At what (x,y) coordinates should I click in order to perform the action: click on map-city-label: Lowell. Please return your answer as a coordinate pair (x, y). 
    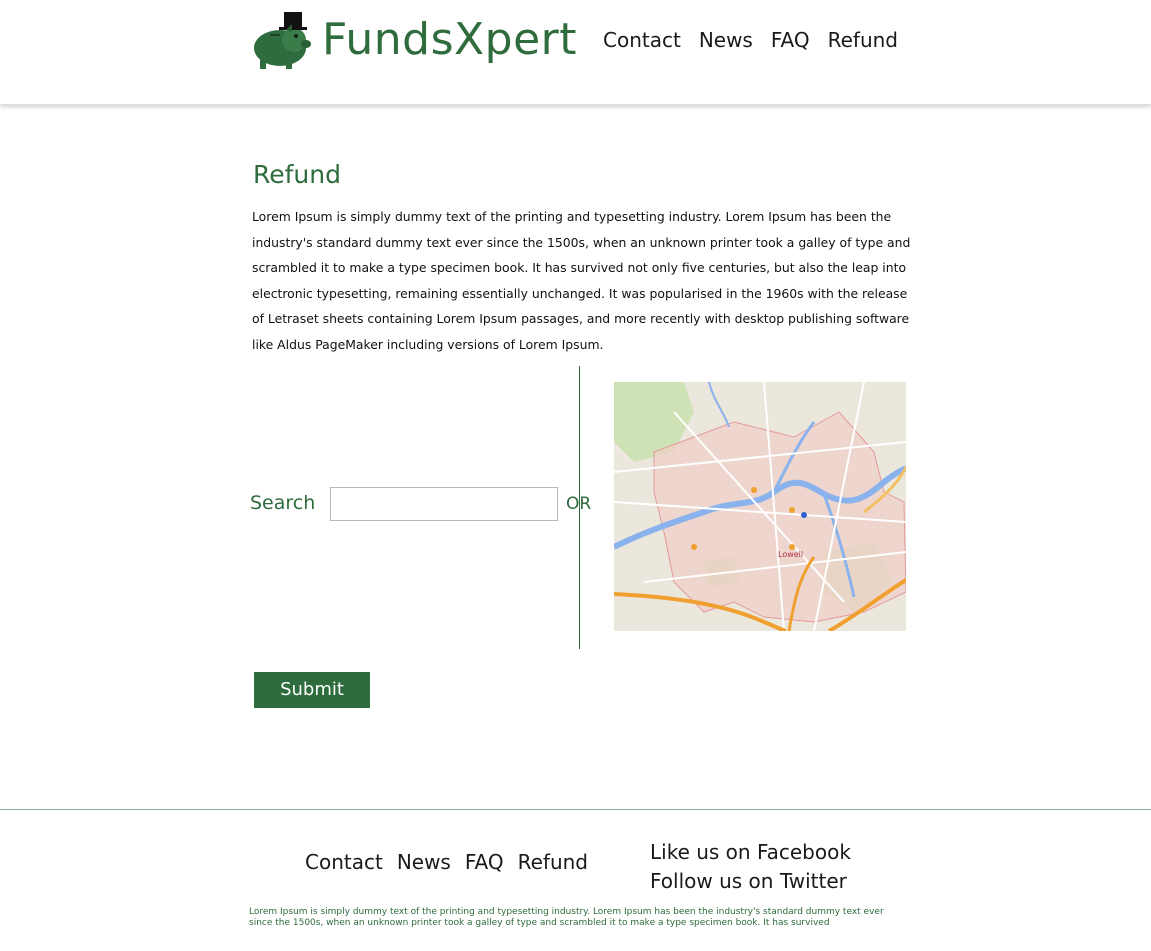
    Looking at the image, I should click on (790, 554).